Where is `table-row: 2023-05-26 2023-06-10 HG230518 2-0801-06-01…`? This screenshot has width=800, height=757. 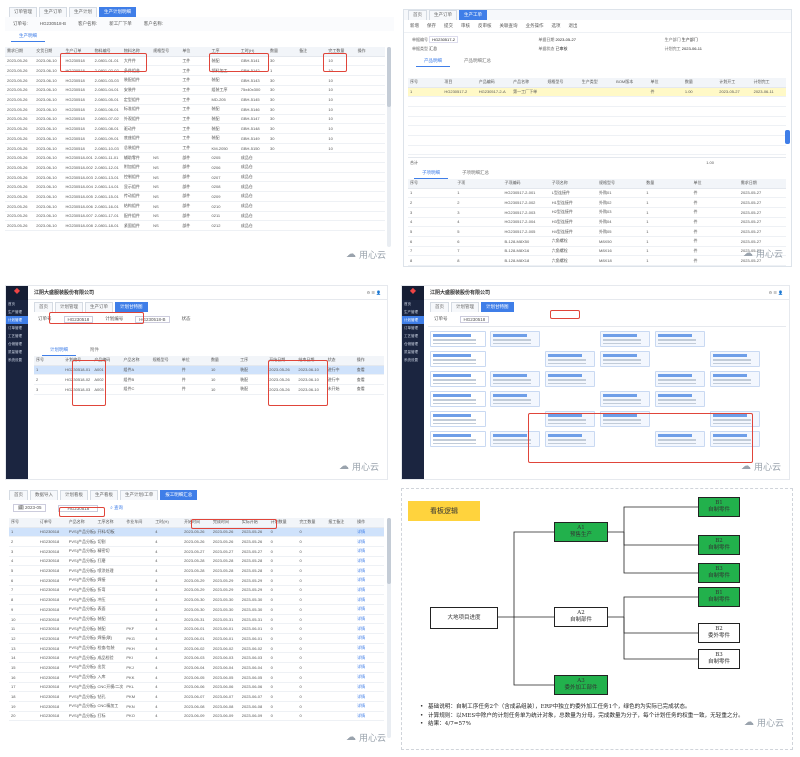
table-row: 2023-05-26 2023-06-10 HG230518 2-0801-06-01… is located at coordinates (195, 109).